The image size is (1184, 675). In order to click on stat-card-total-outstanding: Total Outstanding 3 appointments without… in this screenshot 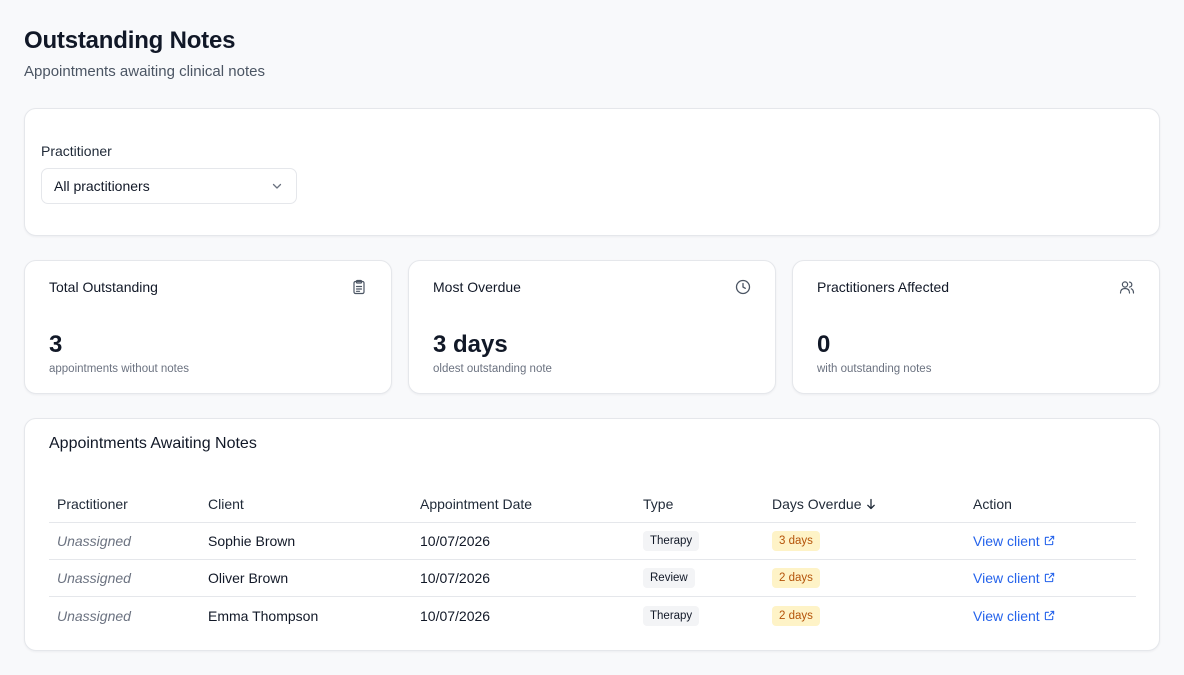, I will do `click(208, 327)`.